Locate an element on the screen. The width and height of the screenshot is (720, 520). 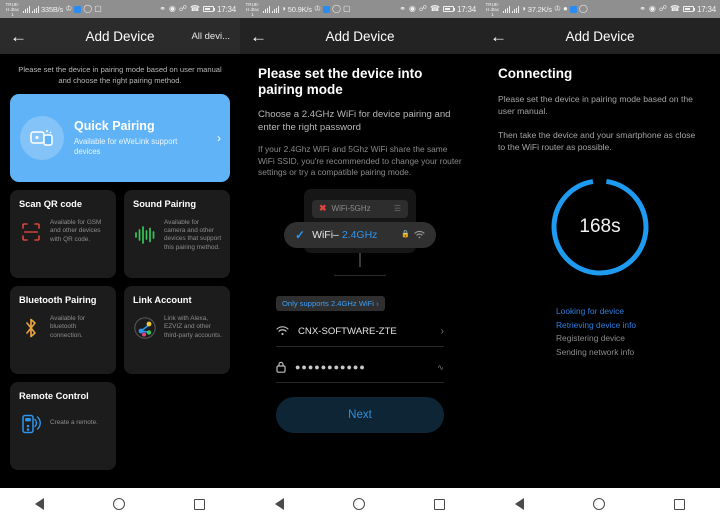
vpn-key-icon-2: ⚭ is located at coordinates (402, 8).